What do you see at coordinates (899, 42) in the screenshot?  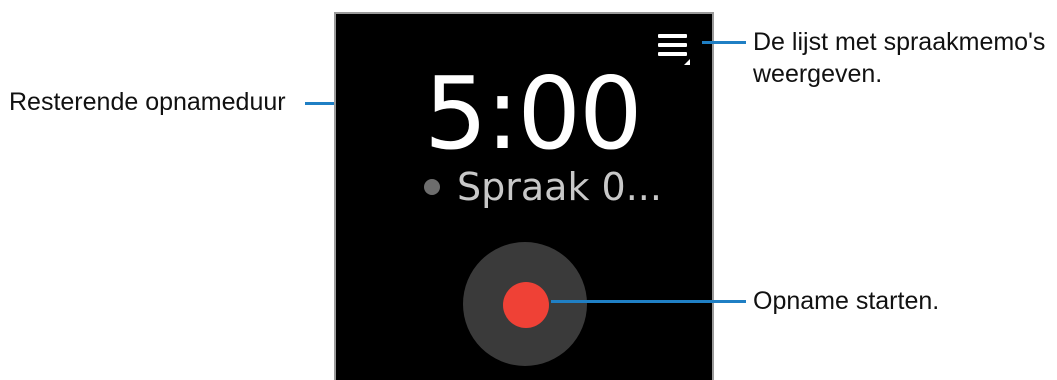 I see `voice-memo-list-label-line1: De lijst met spraakmemo's` at bounding box center [899, 42].